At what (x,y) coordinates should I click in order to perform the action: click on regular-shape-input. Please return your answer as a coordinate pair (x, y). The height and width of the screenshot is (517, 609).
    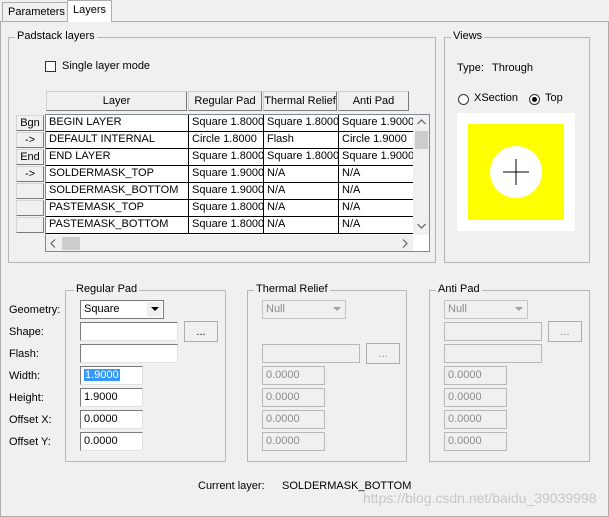
    Looking at the image, I should click on (129, 331).